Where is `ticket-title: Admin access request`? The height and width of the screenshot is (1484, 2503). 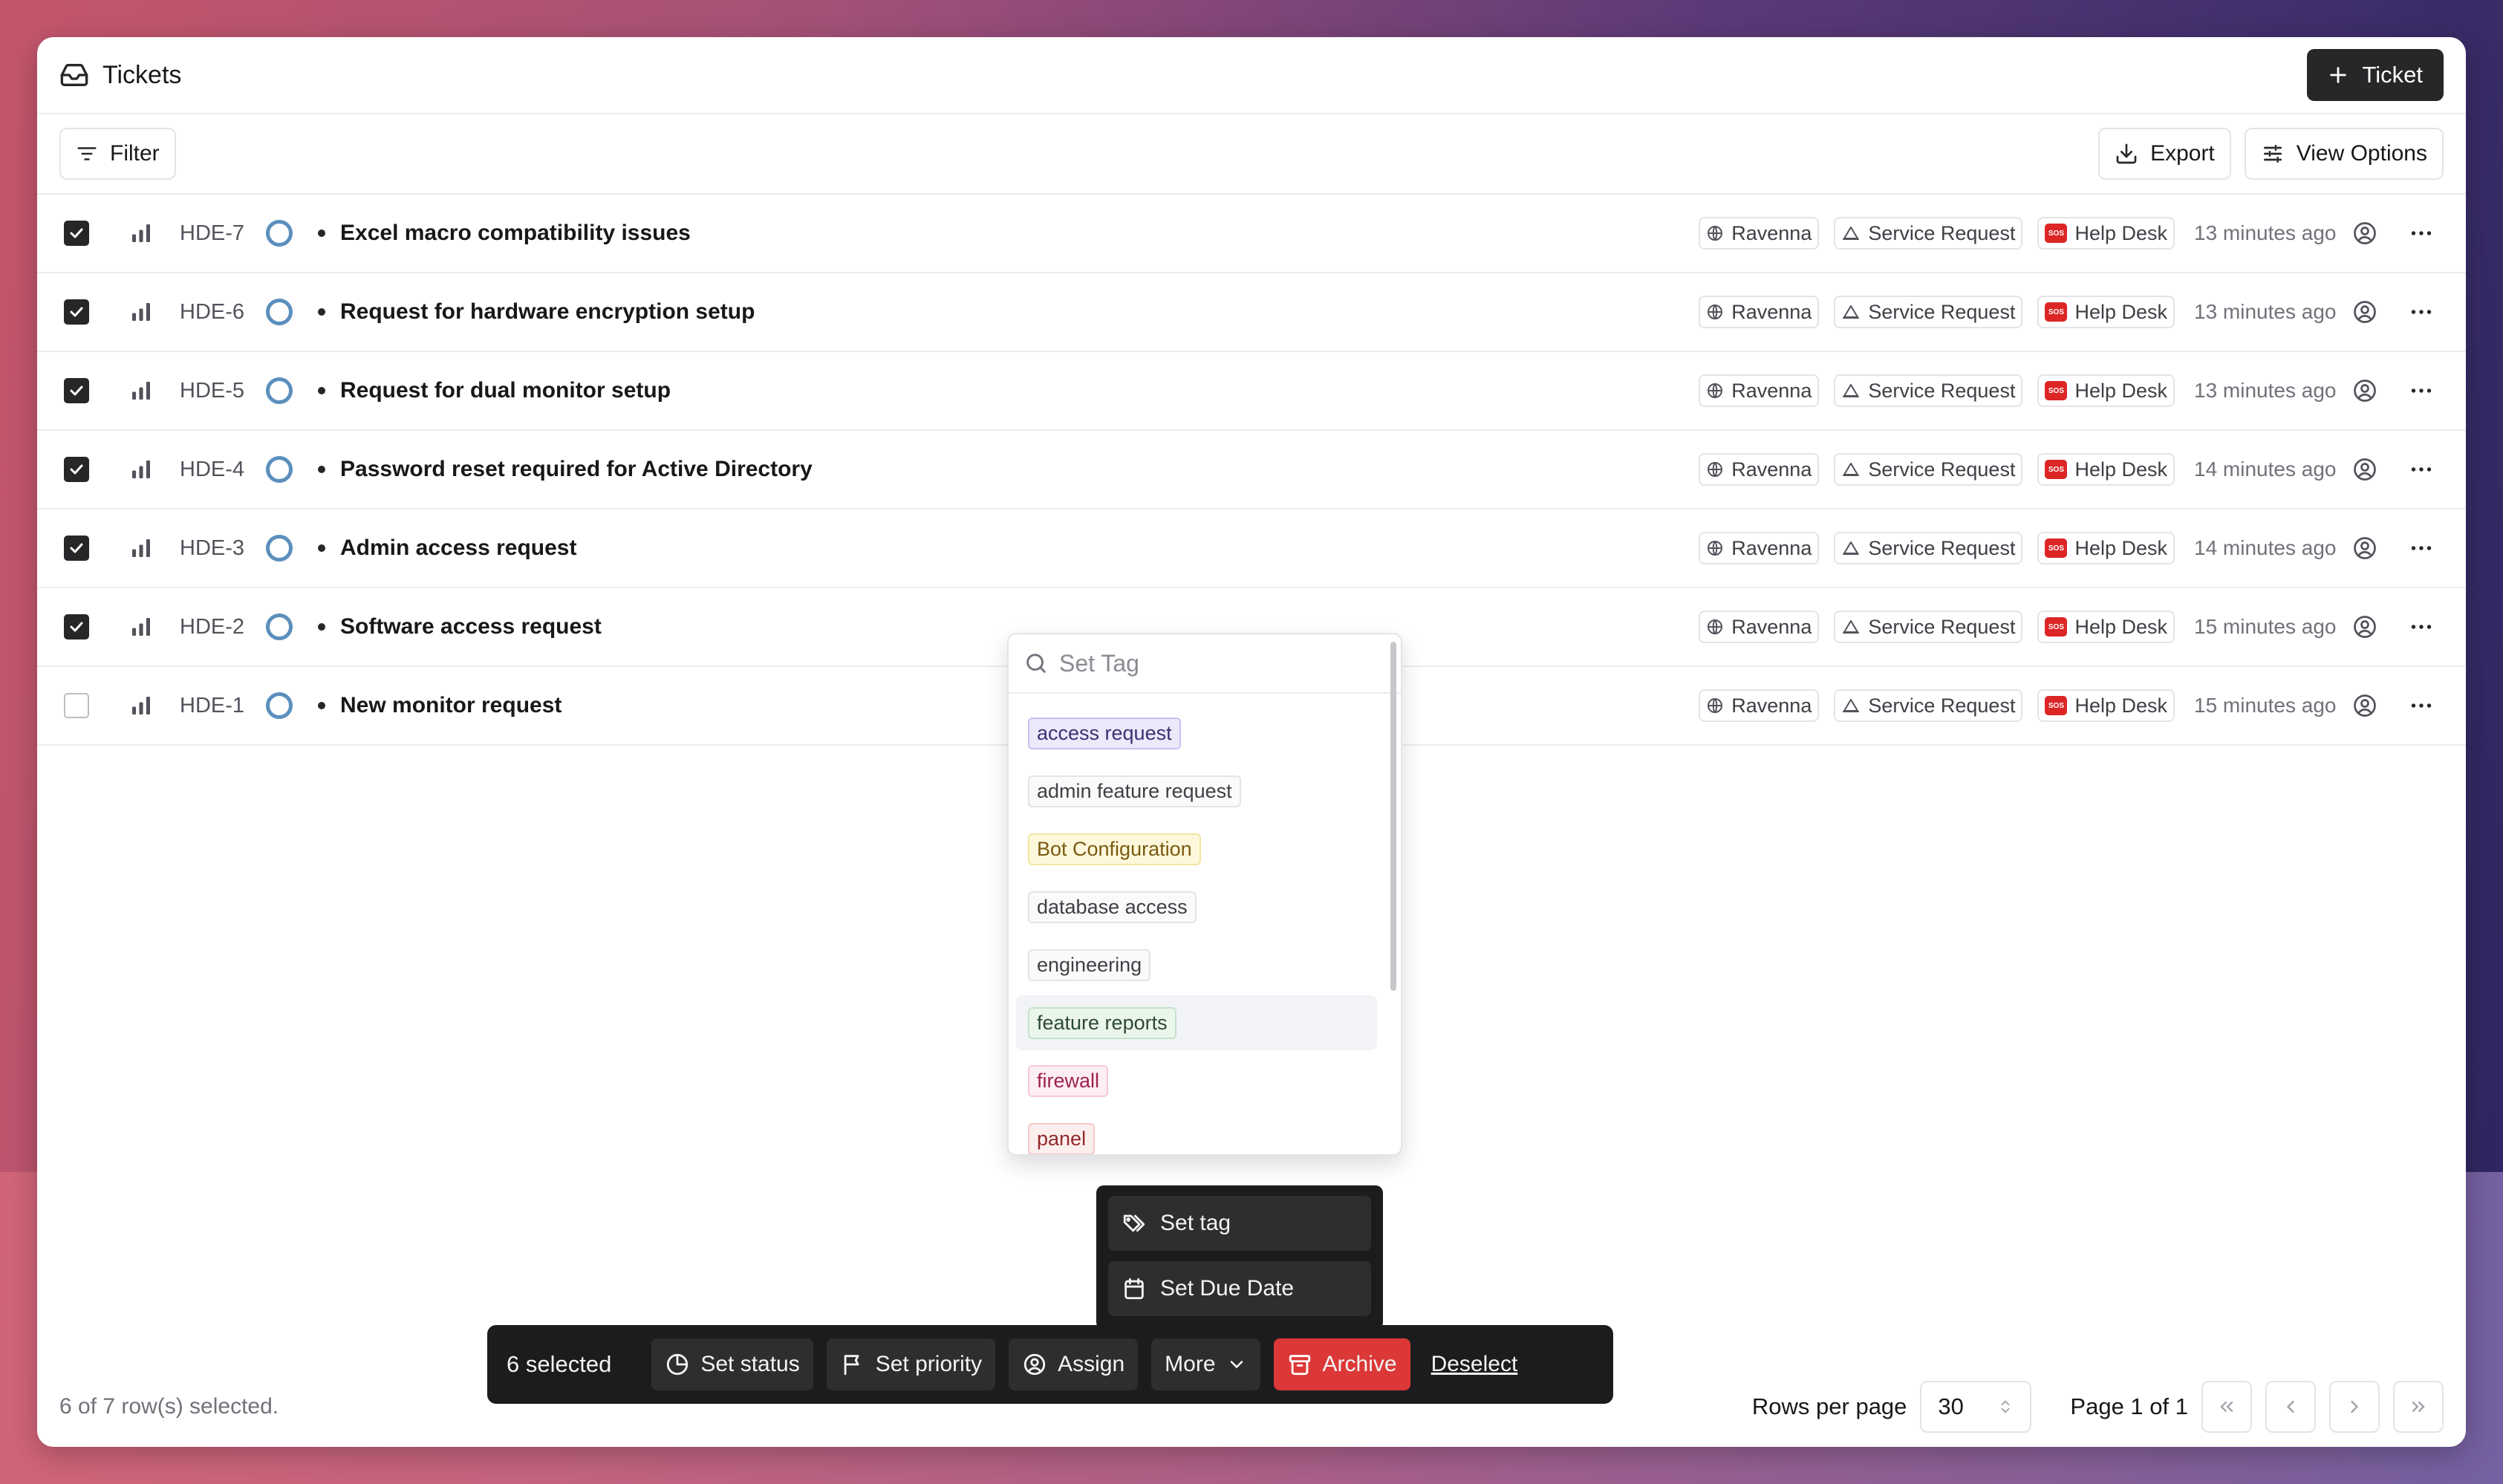
ticket-title: Admin access request is located at coordinates (458, 548).